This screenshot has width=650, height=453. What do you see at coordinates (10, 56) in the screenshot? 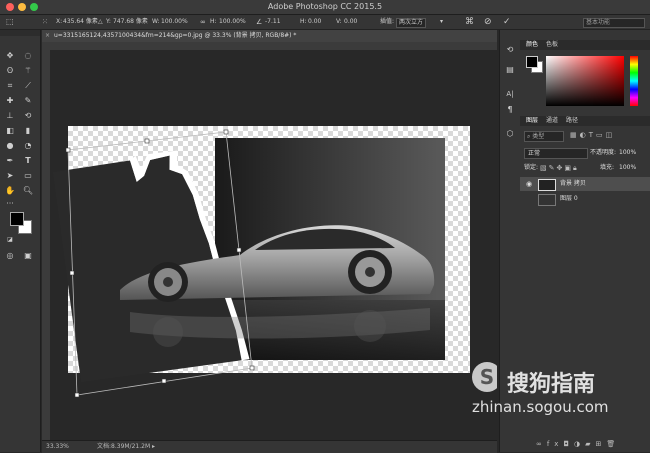
I see `move-tool-icon: ✥` at bounding box center [10, 56].